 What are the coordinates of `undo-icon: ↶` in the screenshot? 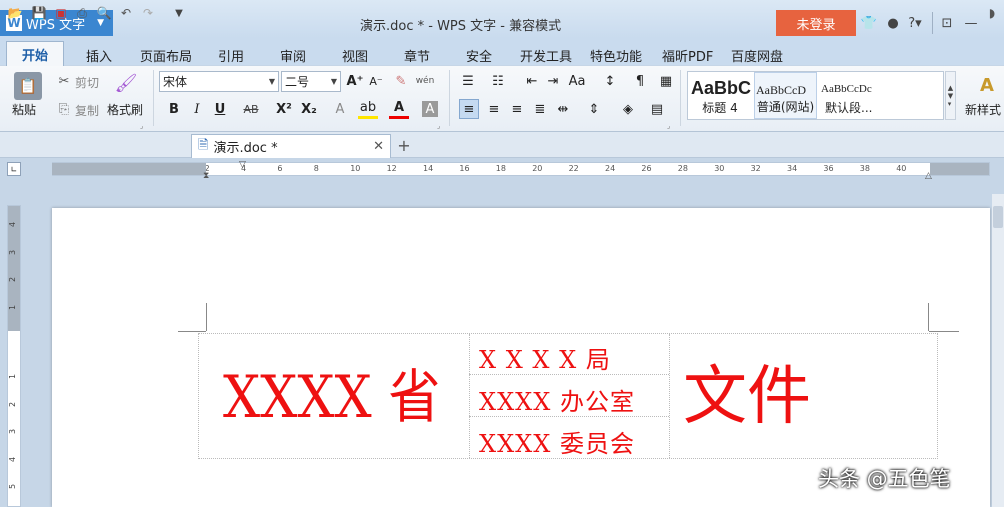 It's located at (126, 13).